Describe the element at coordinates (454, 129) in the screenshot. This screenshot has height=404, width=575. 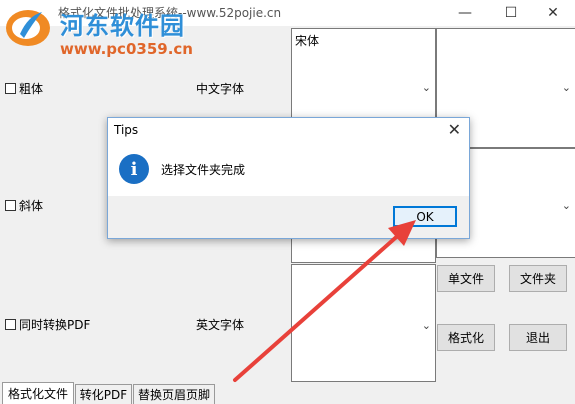
I see `dialog-close-icon: ✕` at that location.